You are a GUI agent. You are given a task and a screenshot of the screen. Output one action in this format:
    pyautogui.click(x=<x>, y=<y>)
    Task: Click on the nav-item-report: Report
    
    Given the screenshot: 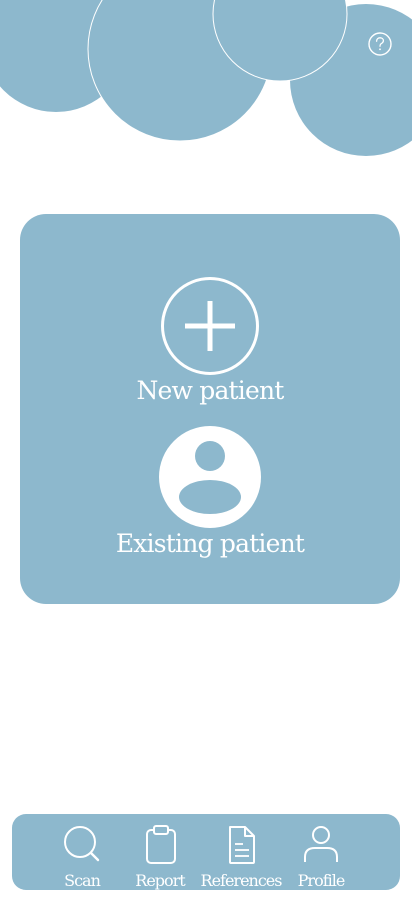 What is the action you would take?
    pyautogui.click(x=160, y=857)
    